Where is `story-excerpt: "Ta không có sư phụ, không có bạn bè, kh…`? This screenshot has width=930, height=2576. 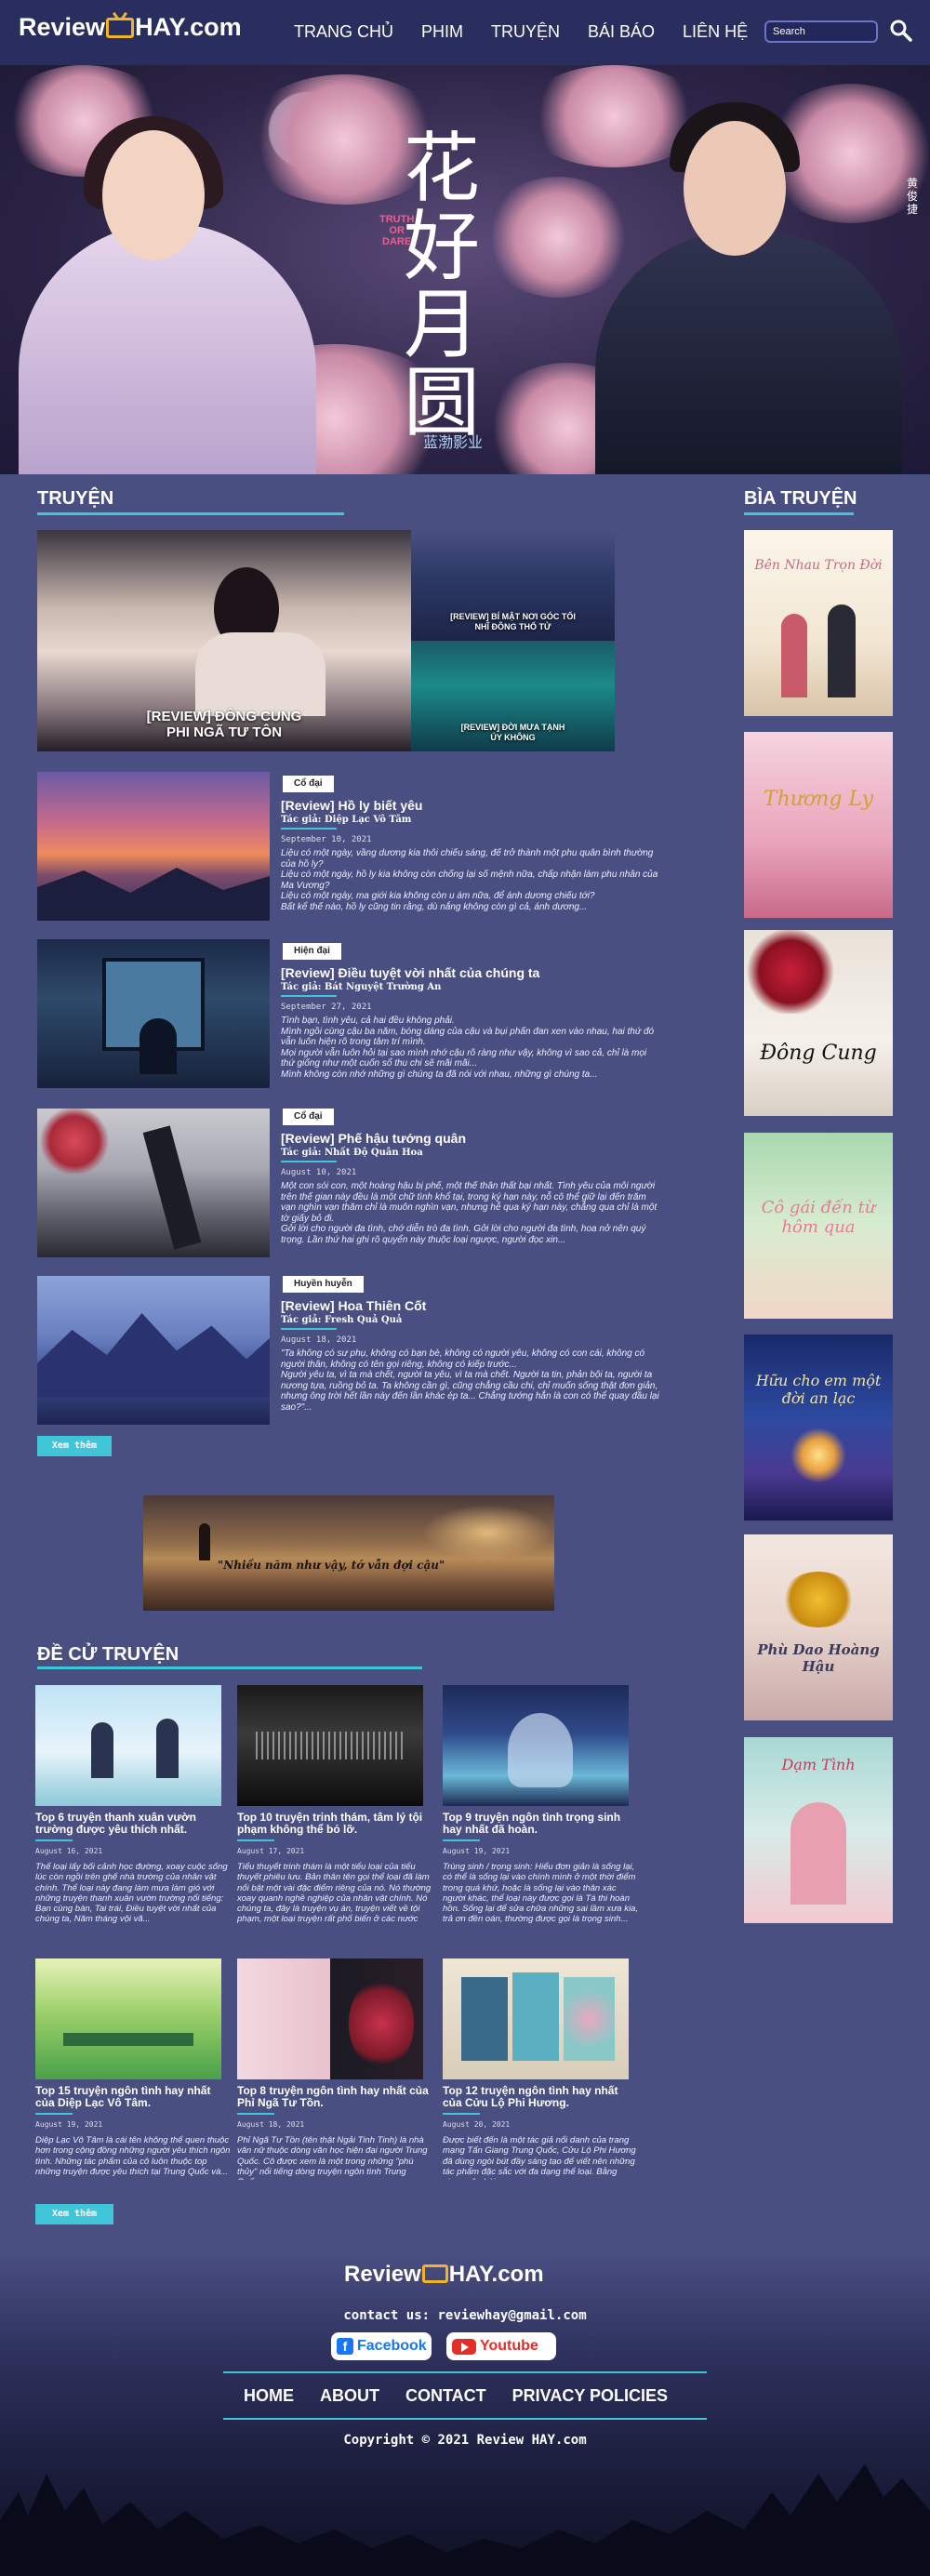 story-excerpt: "Ta không có sư phụ, không có bạn bè, kh… is located at coordinates (470, 1380).